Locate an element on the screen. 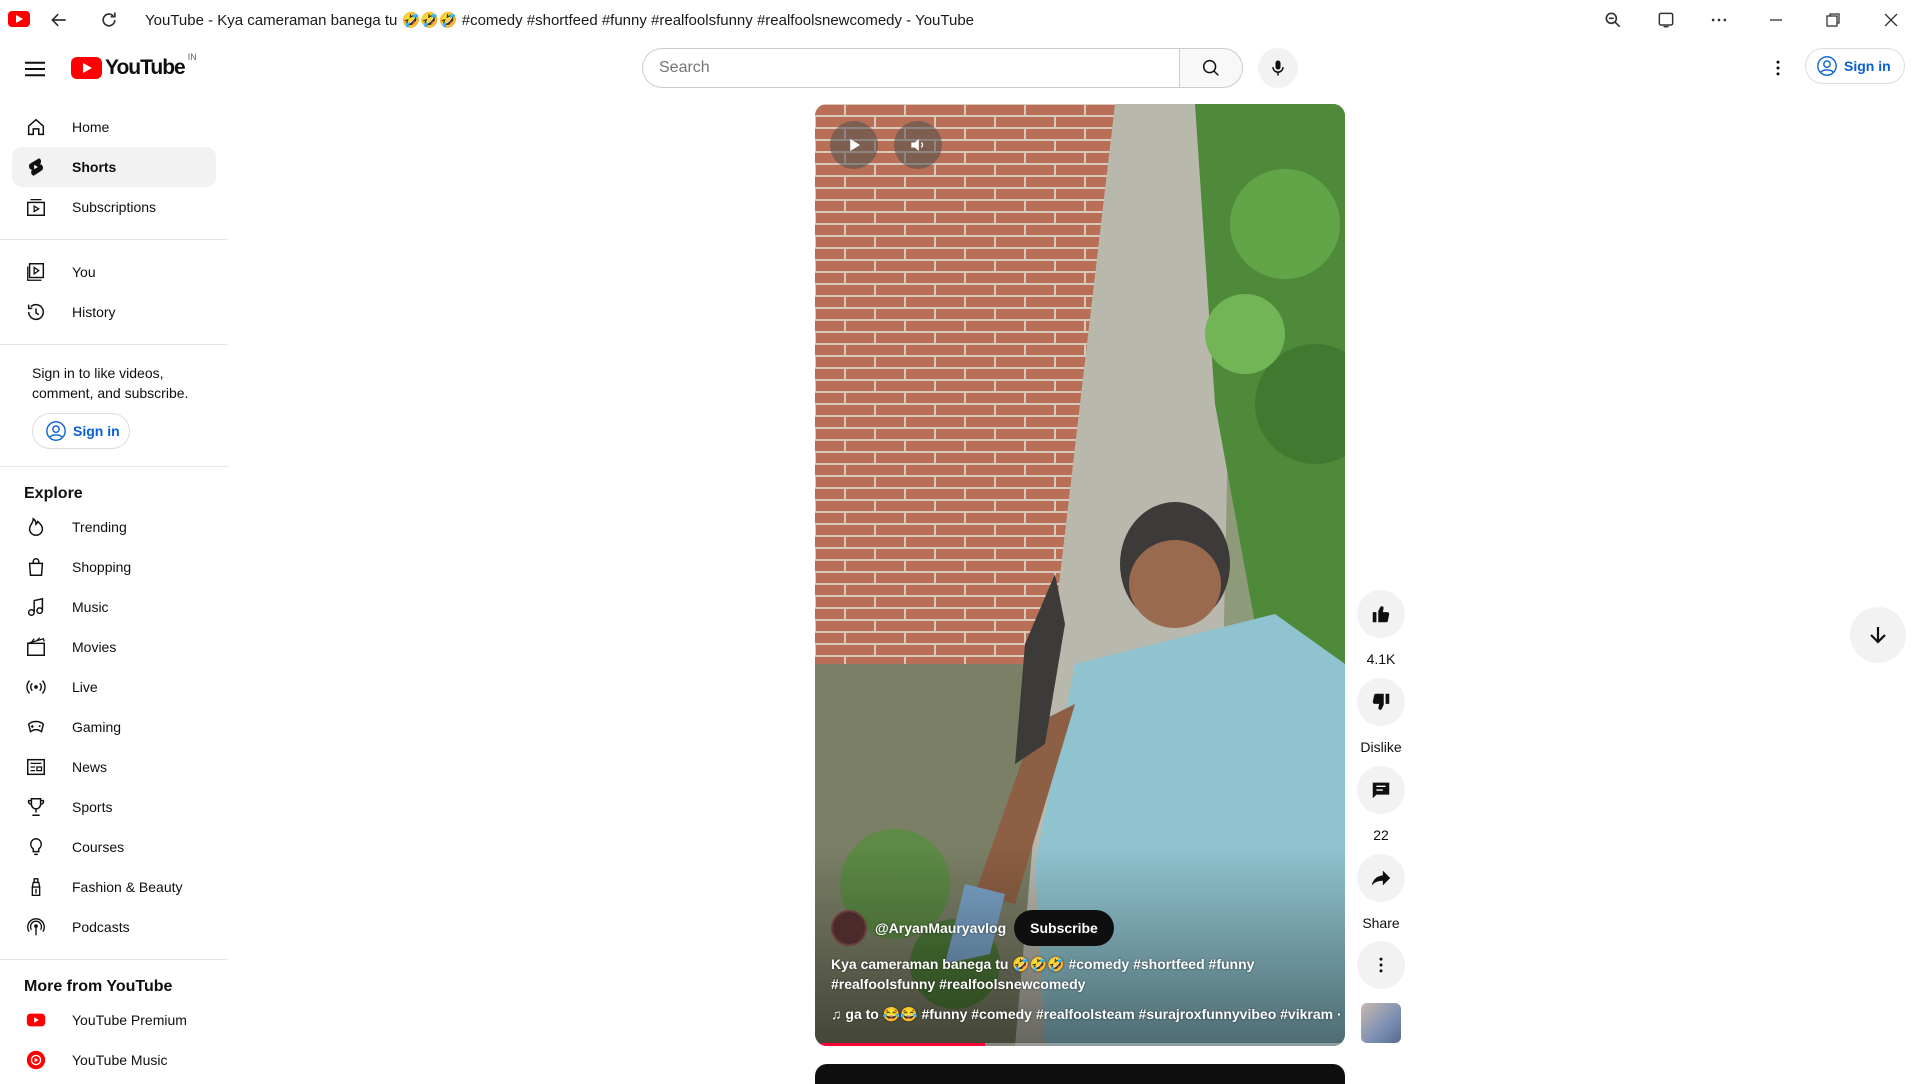 The height and width of the screenshot is (1084, 1920). sidebar-sign-in-button: Sign in is located at coordinates (81, 431).